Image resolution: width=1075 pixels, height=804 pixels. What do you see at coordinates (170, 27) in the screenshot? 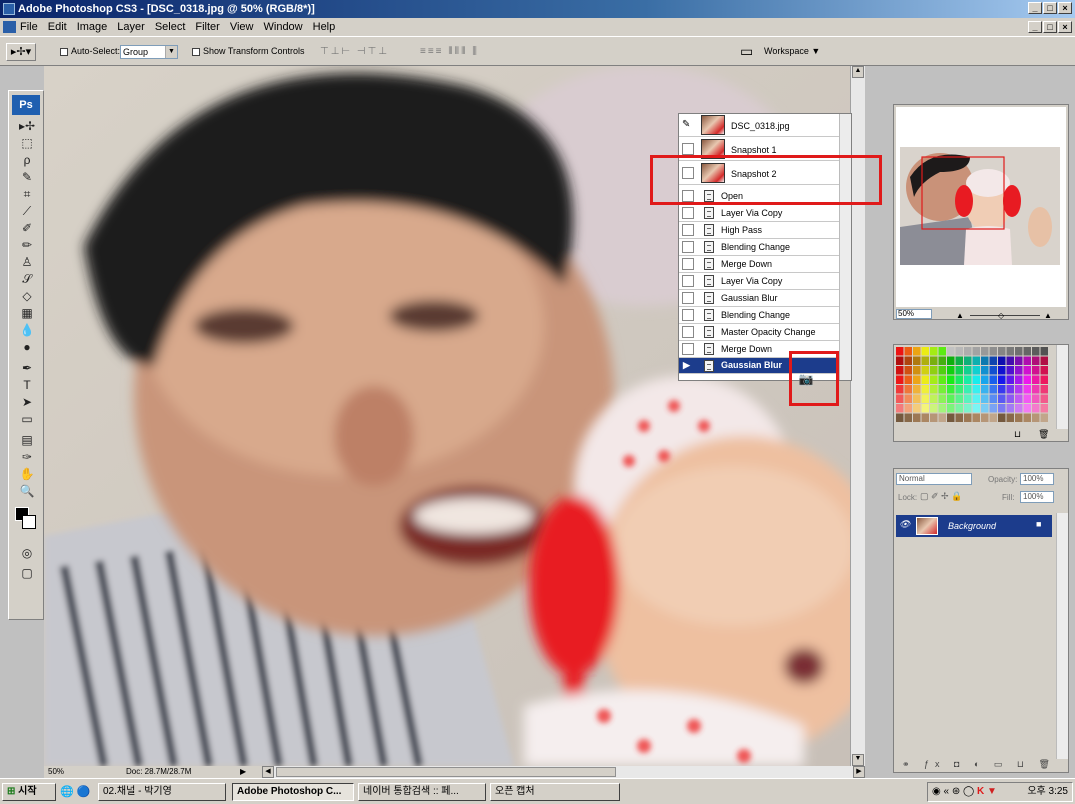
I see `menu-select: Select` at bounding box center [170, 27].